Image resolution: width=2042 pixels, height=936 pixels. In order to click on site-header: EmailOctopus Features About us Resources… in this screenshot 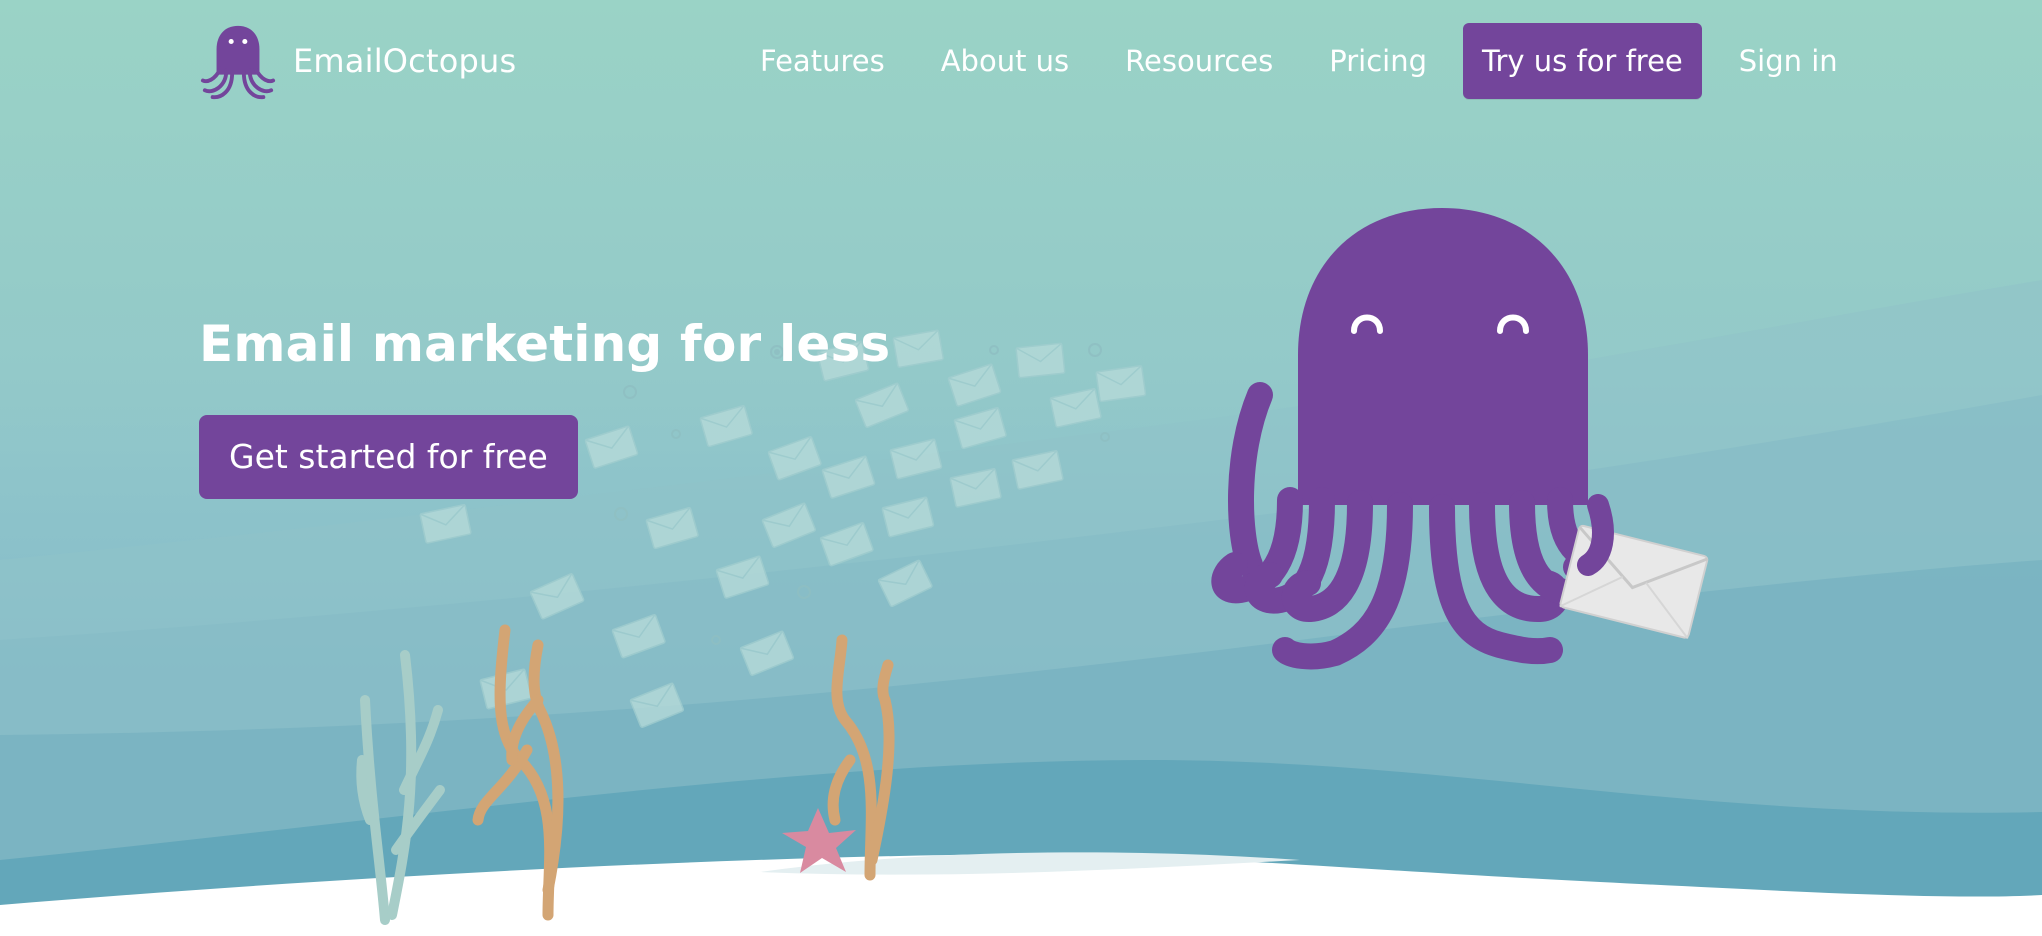, I will do `click(1021, 62)`.